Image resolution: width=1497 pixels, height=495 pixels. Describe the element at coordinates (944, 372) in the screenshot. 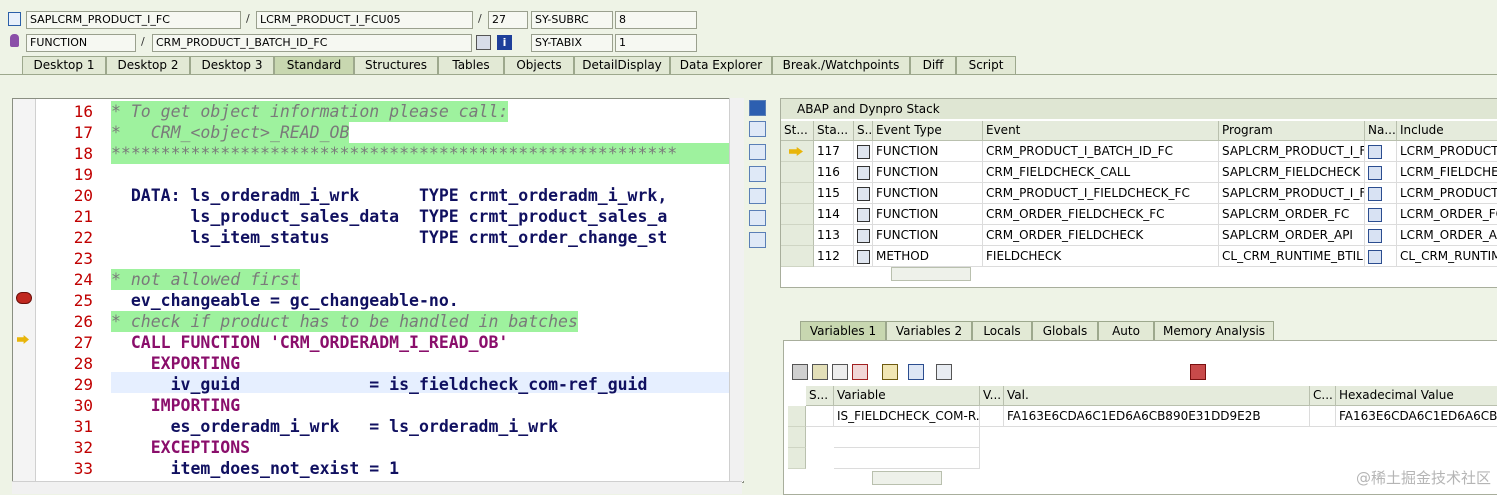

I see `attach-icon` at that location.